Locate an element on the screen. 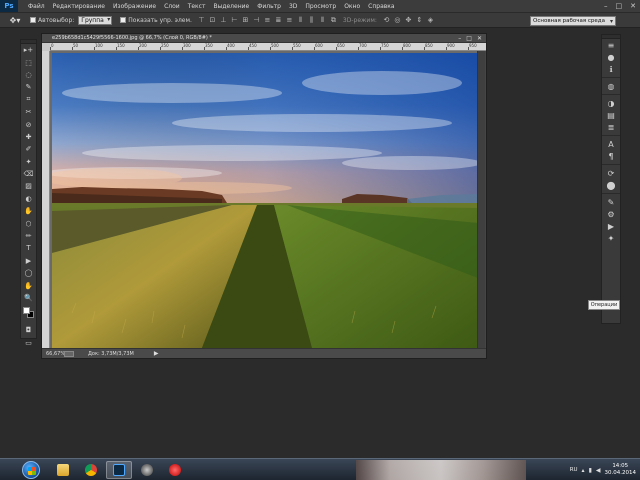 Image resolution: width=640 pixels, height=480 pixels. taskbar-explorer is located at coordinates (63, 470).